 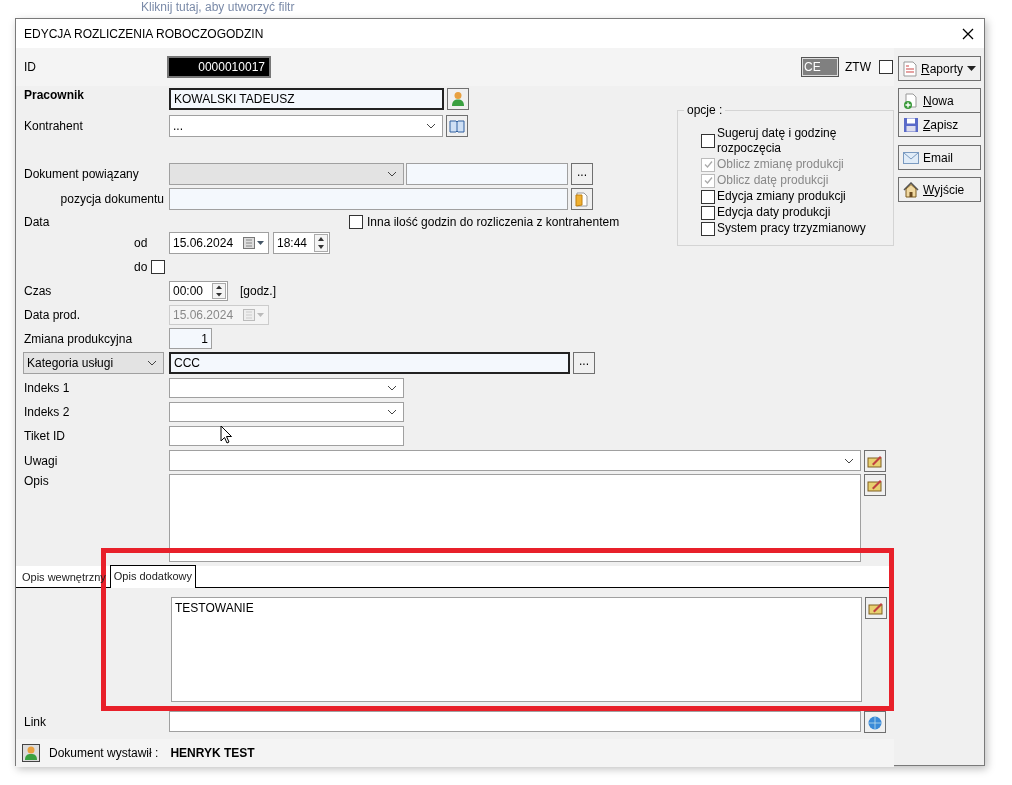 I want to click on envelope-icon, so click(x=911, y=157).